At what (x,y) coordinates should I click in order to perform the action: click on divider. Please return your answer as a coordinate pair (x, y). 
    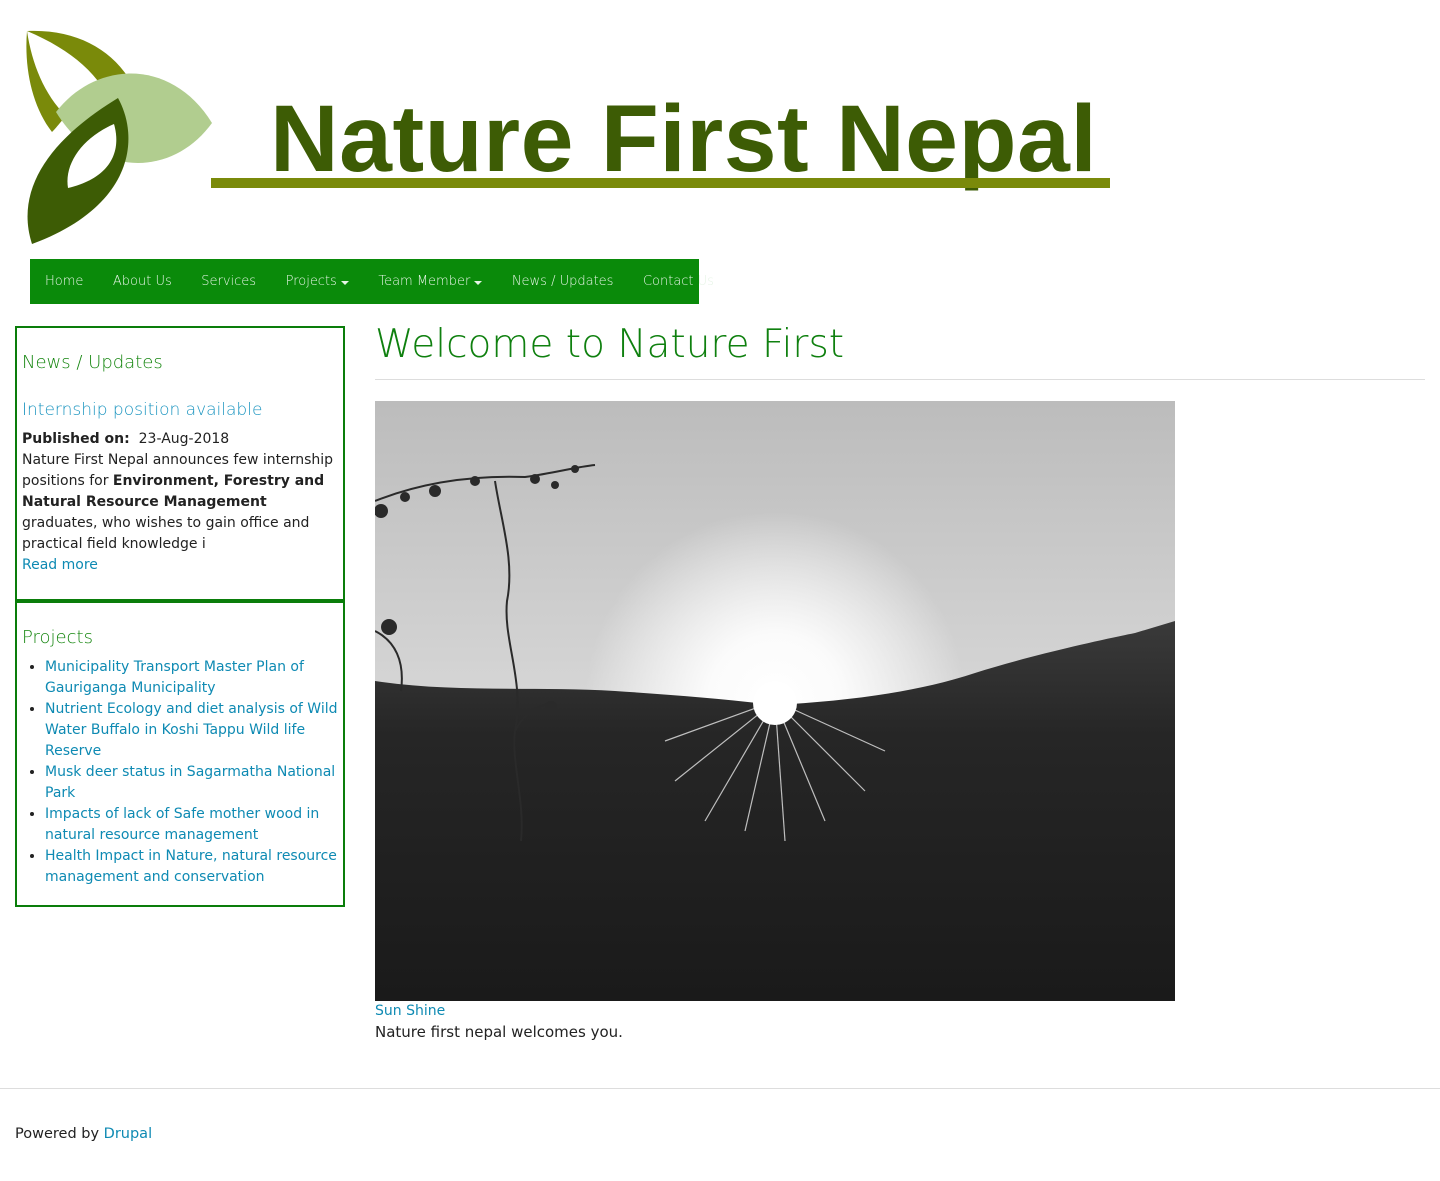
    Looking at the image, I should click on (900, 379).